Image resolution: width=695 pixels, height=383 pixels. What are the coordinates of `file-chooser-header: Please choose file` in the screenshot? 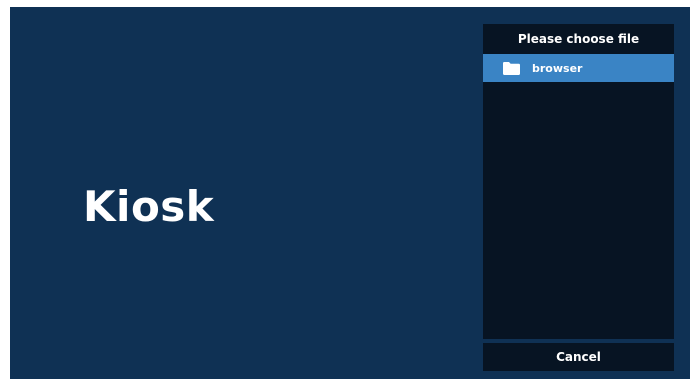 It's located at (578, 39).